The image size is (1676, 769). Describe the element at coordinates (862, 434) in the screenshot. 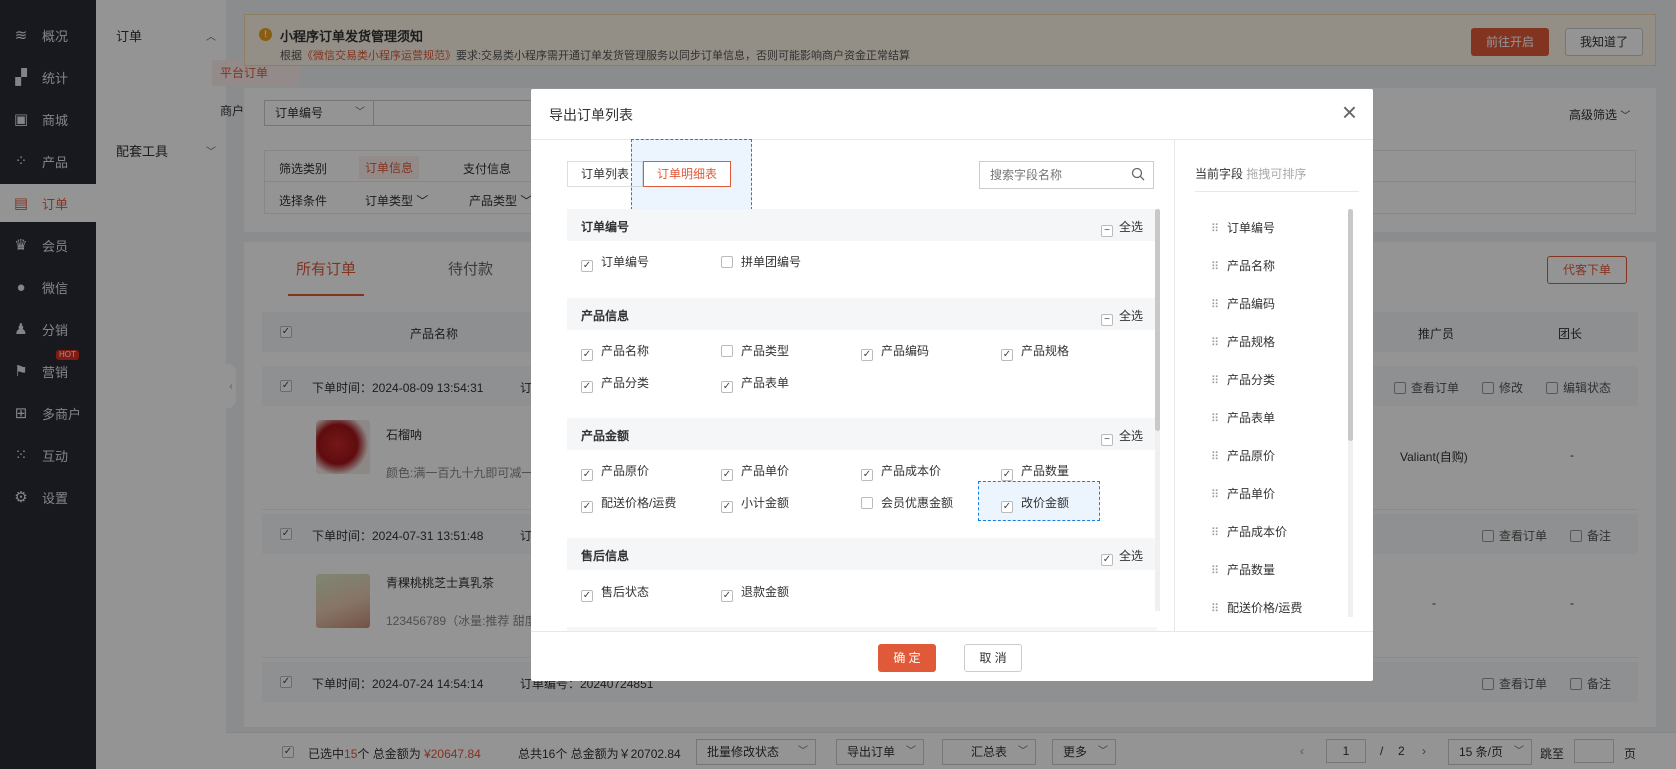

I see `group-product-amount: 产品金额 − 全选` at that location.